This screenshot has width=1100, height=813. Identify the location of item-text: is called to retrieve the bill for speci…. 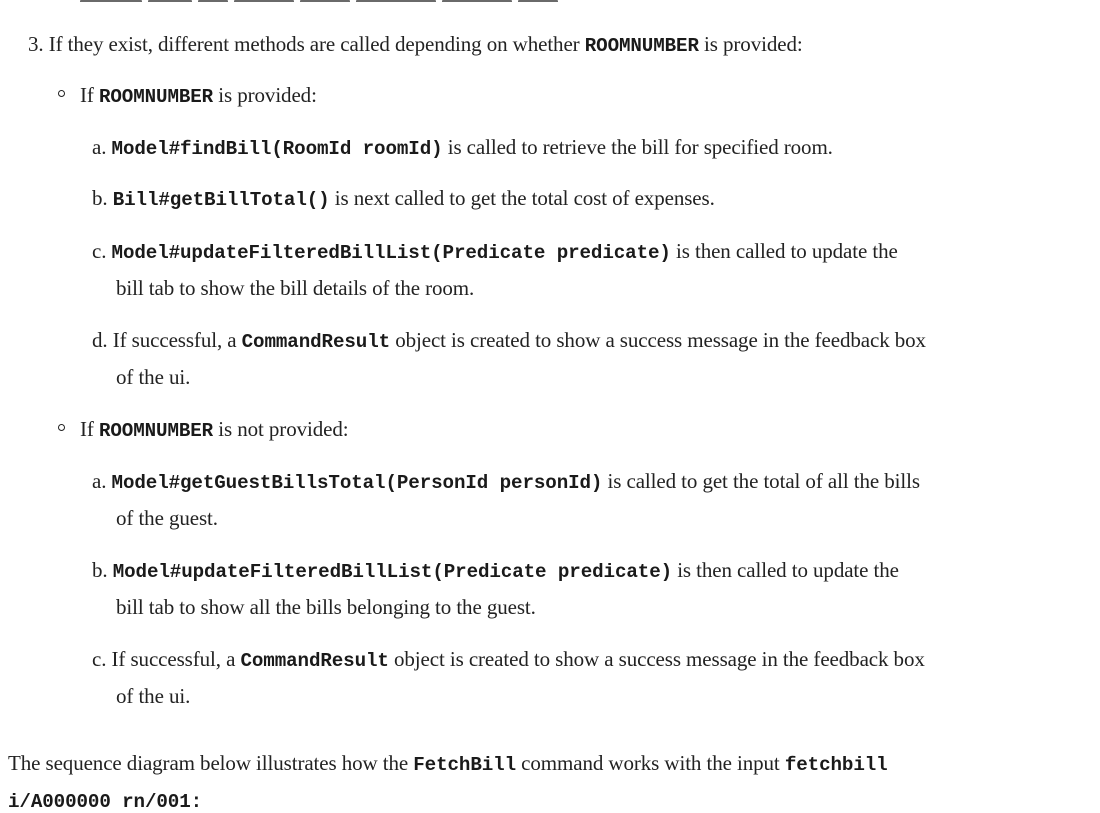
(640, 147).